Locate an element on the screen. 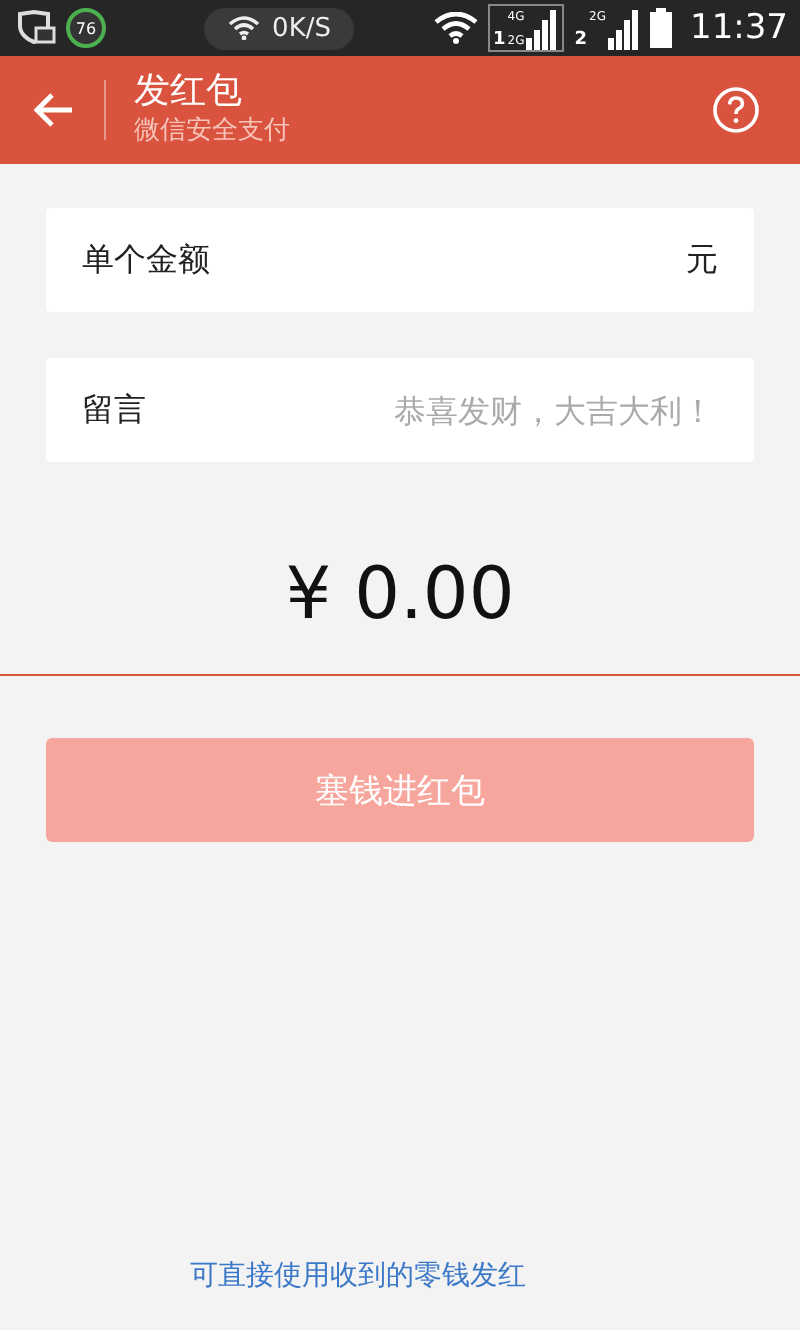 The width and height of the screenshot is (800, 1330). amount-display: ¥ 0.00 is located at coordinates (400, 596).